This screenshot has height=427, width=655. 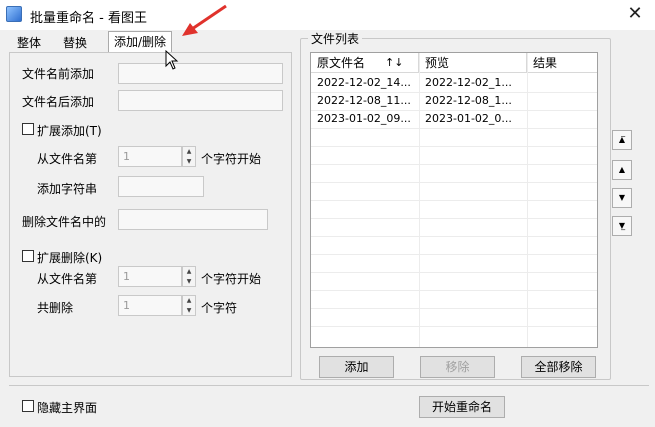 What do you see at coordinates (58, 74) in the screenshot?
I see `prefix-label: 文件名前添加` at bounding box center [58, 74].